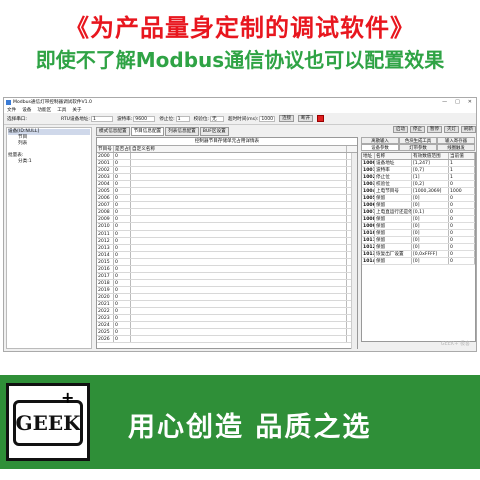 This screenshot has height=480, width=480. What do you see at coordinates (105, 149) in the screenshot?
I see `col-program-no: 节目号` at bounding box center [105, 149].